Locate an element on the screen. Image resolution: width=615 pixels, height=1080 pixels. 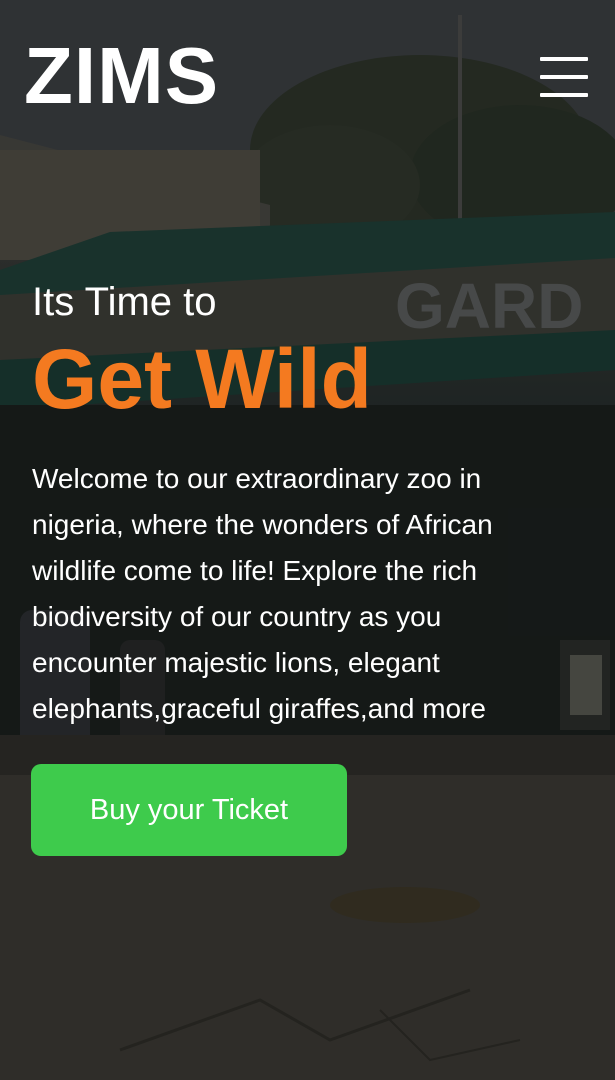
hero-tagline: Its Time to is located at coordinates (124, 302).